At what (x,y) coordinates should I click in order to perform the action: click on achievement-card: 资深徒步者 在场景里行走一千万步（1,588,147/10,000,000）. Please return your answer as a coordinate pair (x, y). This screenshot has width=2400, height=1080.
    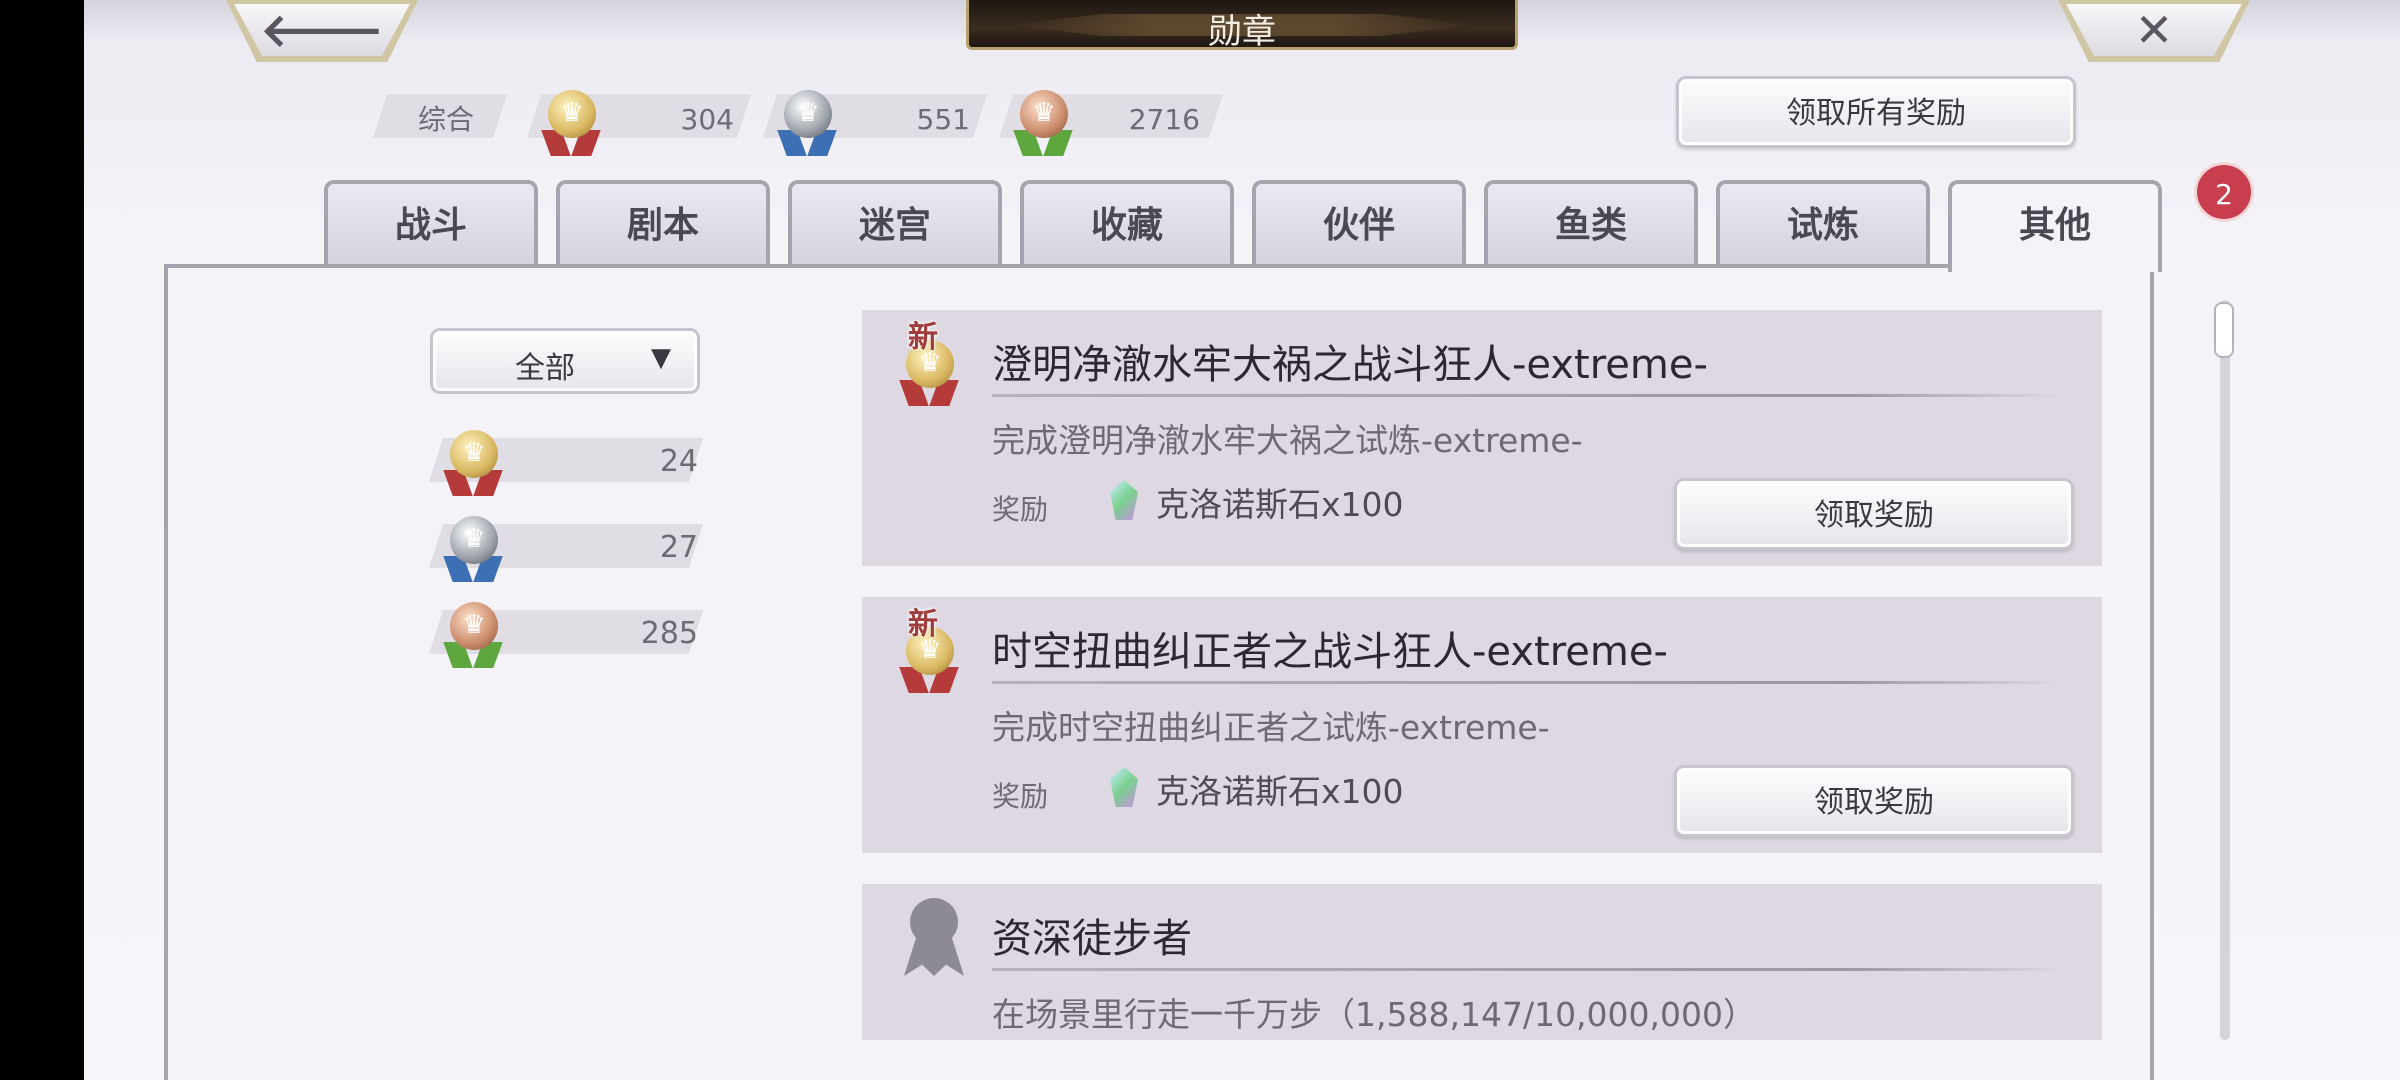
    Looking at the image, I should click on (1482, 962).